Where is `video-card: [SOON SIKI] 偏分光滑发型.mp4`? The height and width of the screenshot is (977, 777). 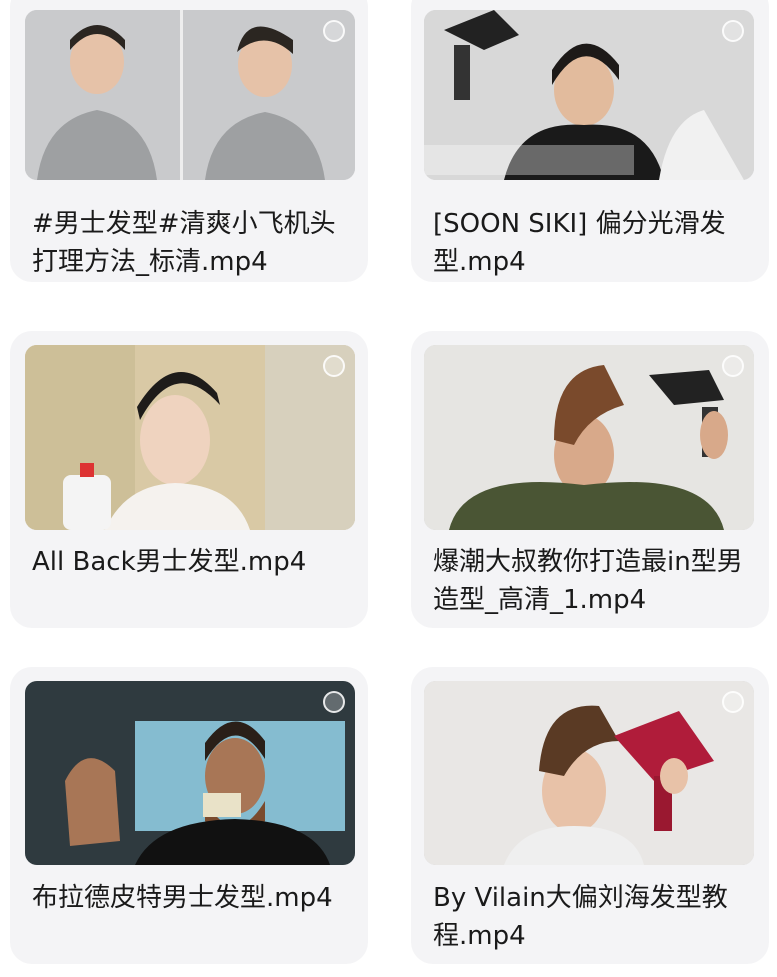 video-card: [SOON SIKI] 偏分光滑发型.mp4 is located at coordinates (590, 141).